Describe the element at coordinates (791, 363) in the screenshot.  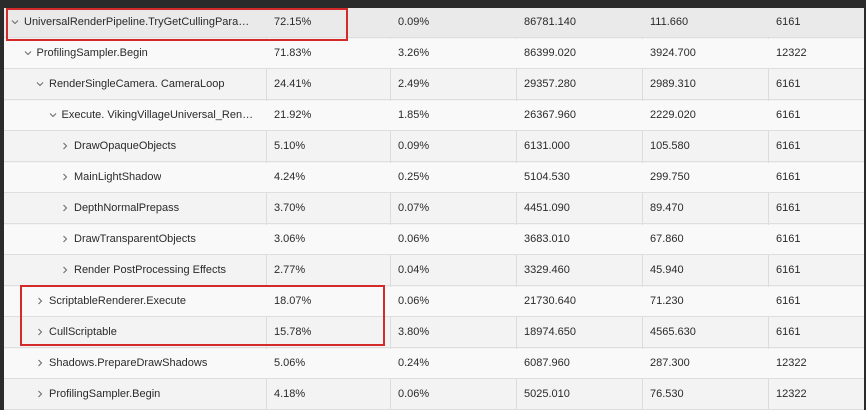
I see `calls-cell: 12322` at that location.